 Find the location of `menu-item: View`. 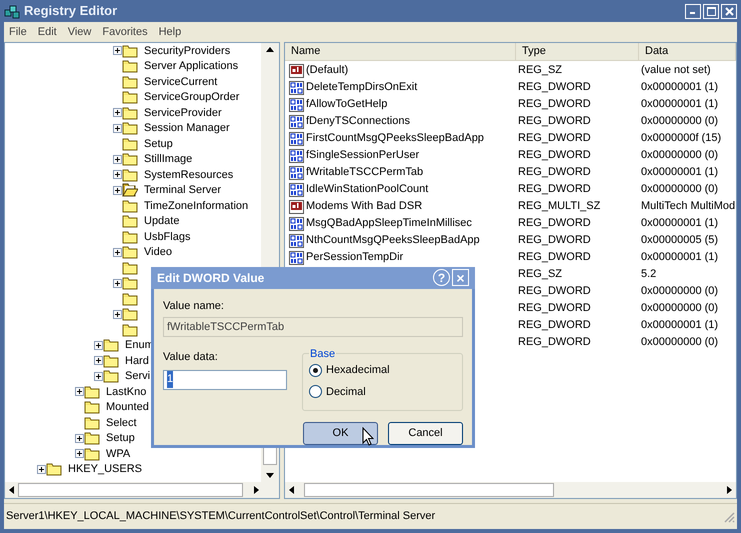

menu-item: View is located at coordinates (80, 32).